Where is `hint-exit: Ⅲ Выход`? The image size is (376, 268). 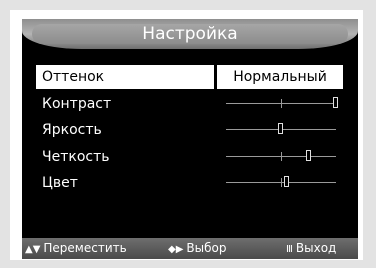
hint-exit: Ⅲ Выход is located at coordinates (311, 248).